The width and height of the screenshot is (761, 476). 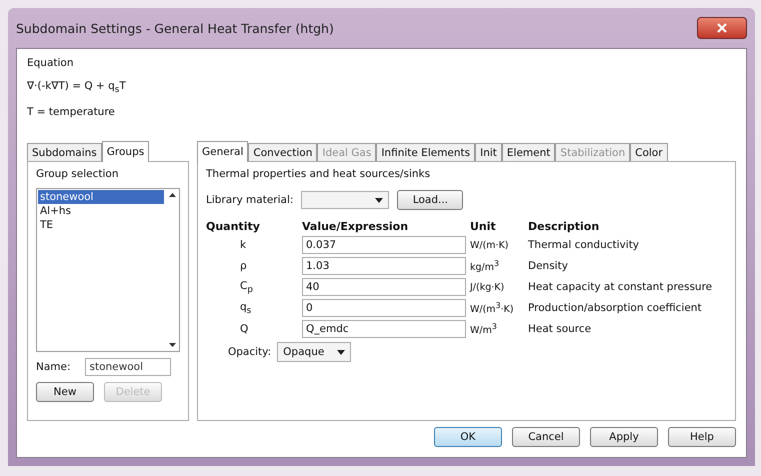 I want to click on tab: Groups, so click(x=126, y=151).